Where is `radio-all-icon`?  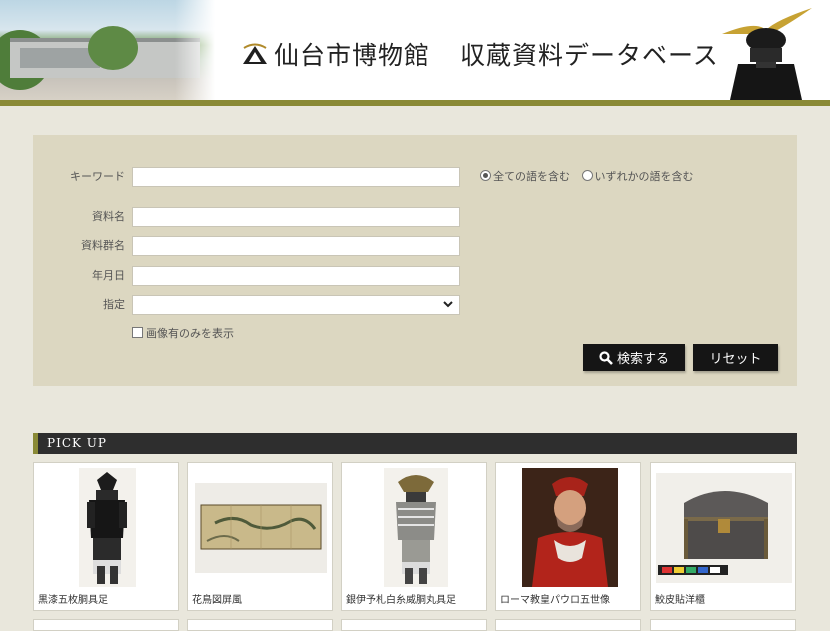
radio-all-icon is located at coordinates (485, 175).